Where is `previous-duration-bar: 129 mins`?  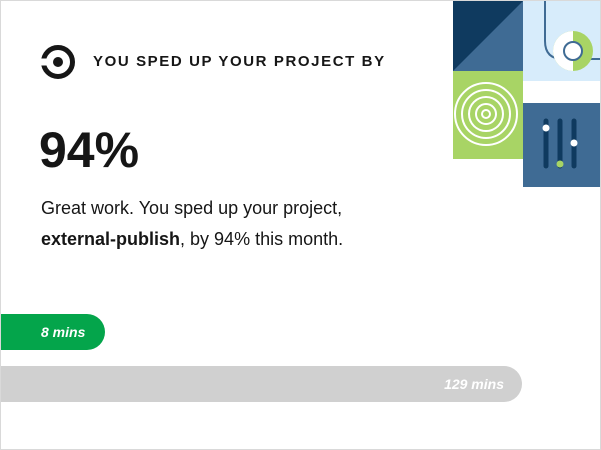 previous-duration-bar: 129 mins is located at coordinates (261, 384).